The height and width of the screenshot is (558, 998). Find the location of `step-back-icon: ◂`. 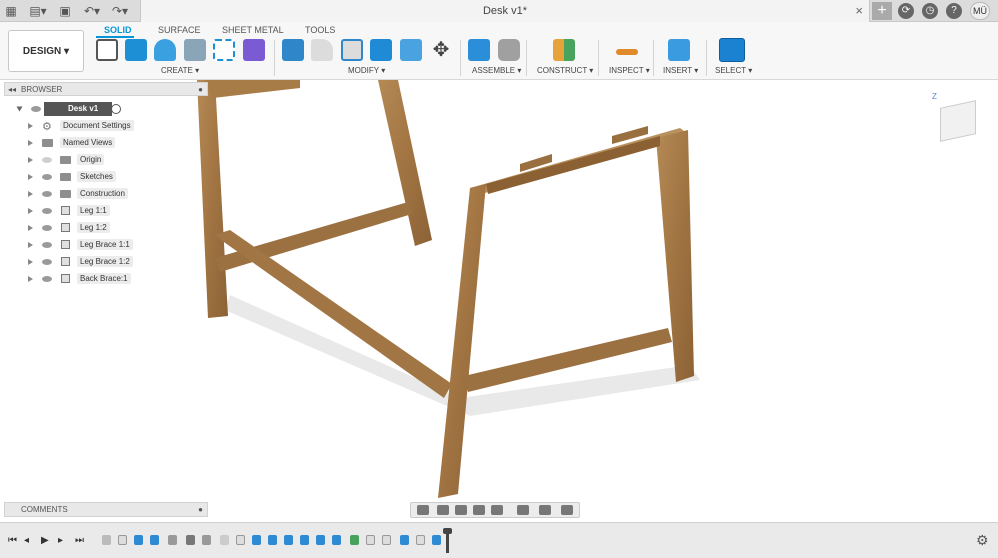

step-back-icon: ◂ is located at coordinates (29, 541).